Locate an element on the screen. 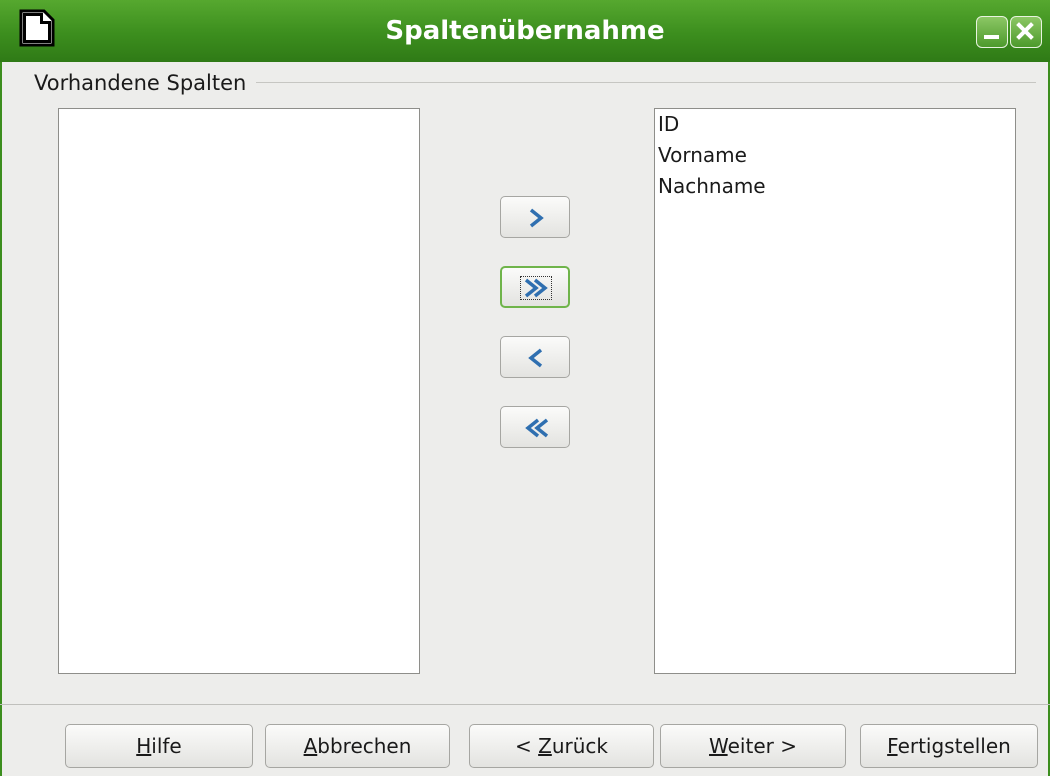 This screenshot has height=776, width=1050. help-label: ilfe is located at coordinates (166, 746).